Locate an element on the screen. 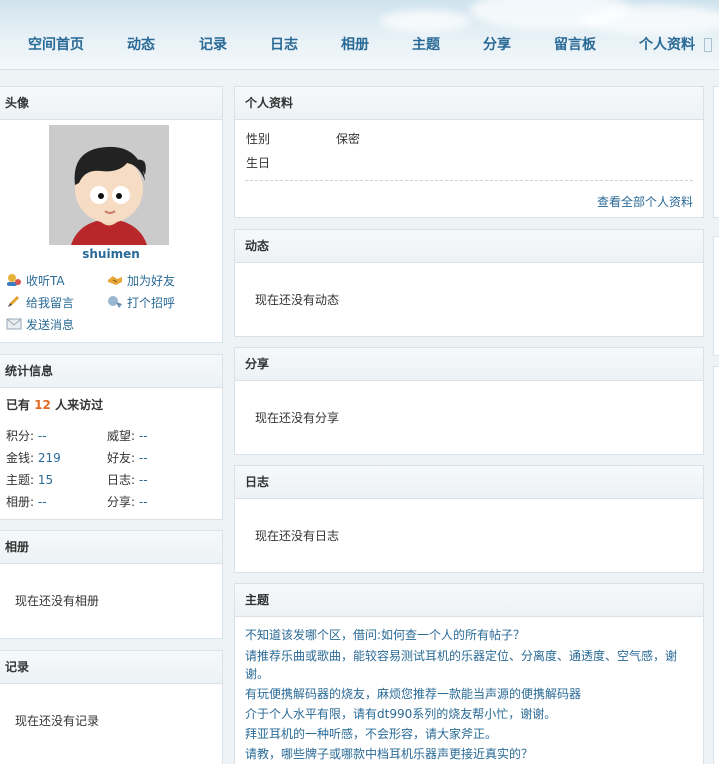 The image size is (719, 764). panel-title: 相册 is located at coordinates (111, 547).